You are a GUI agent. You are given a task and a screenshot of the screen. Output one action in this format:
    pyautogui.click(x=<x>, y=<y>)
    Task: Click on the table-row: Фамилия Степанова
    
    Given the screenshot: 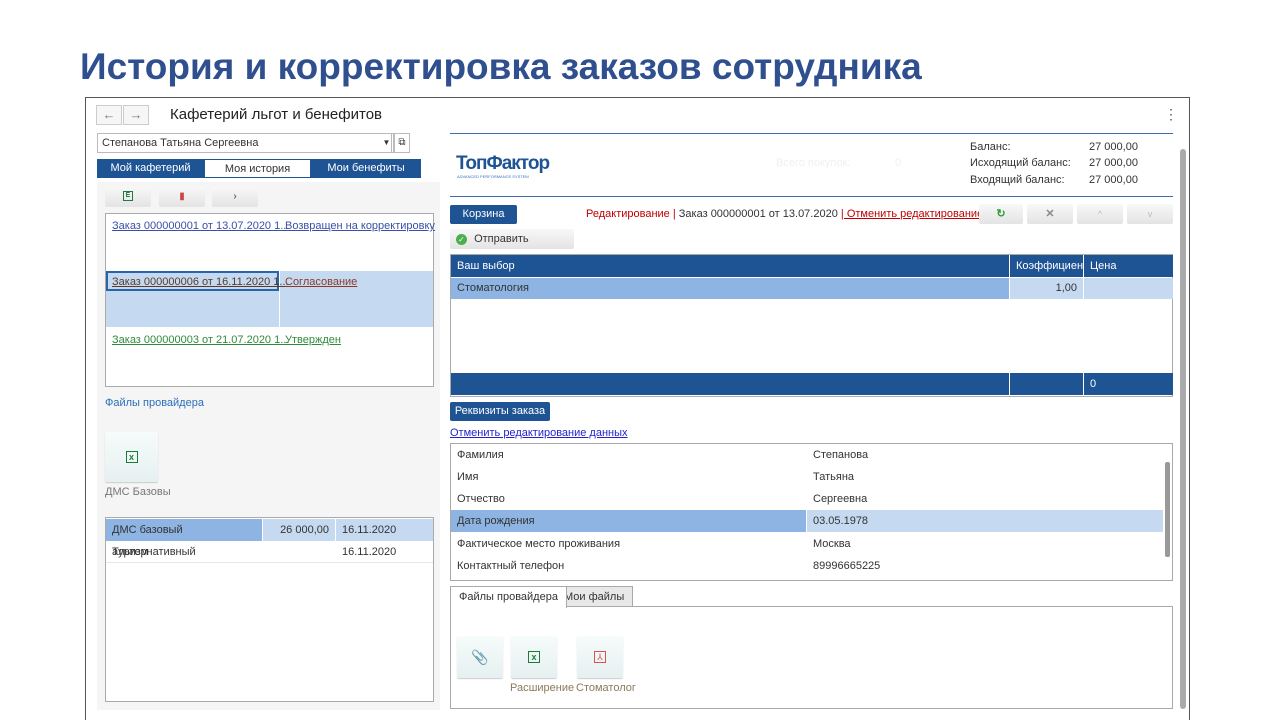 What is the action you would take?
    pyautogui.click(x=807, y=455)
    